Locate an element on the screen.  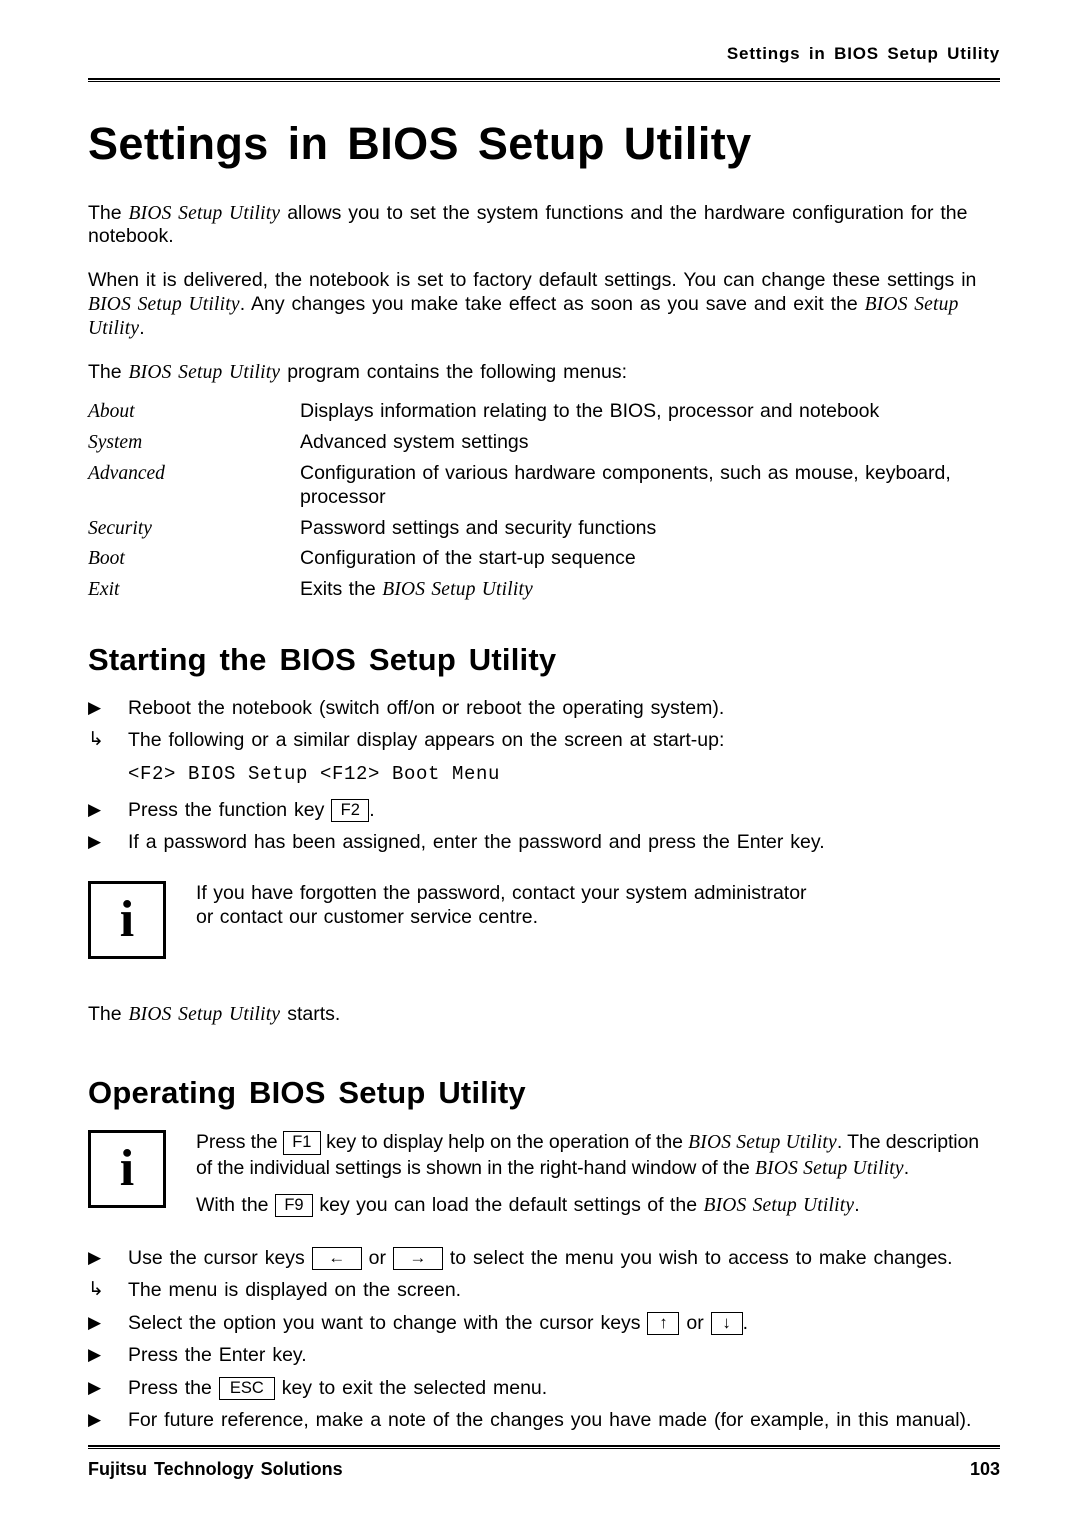
info-i-glyph: i is located at coordinates (127, 1169).